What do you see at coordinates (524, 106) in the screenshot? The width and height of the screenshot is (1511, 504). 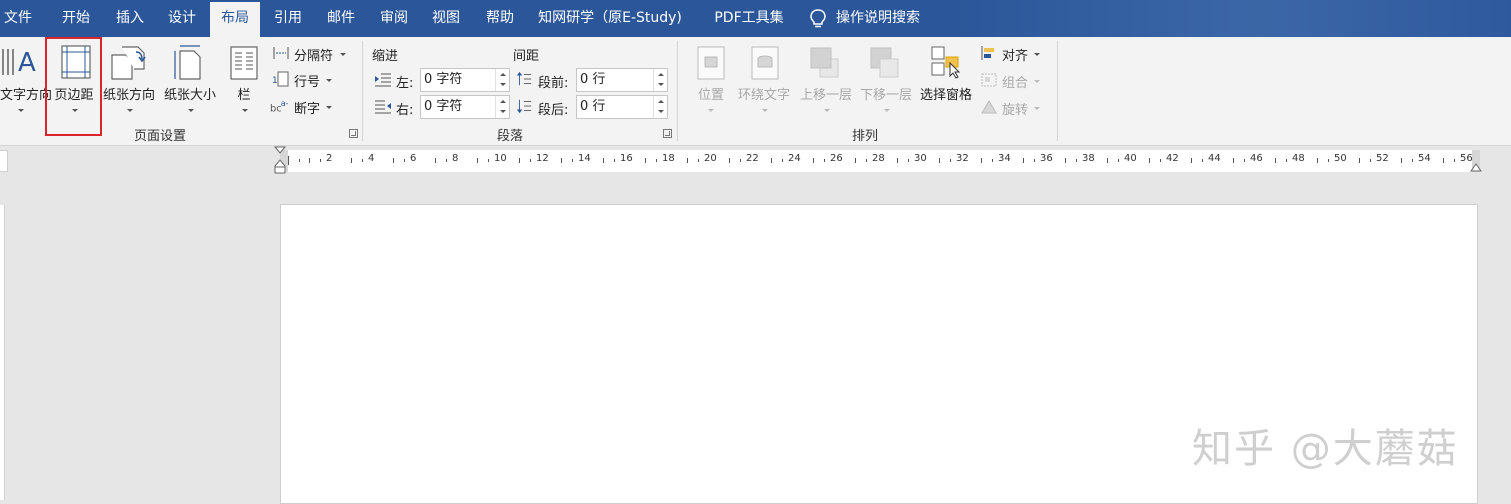 I see `spacing-after-icon` at bounding box center [524, 106].